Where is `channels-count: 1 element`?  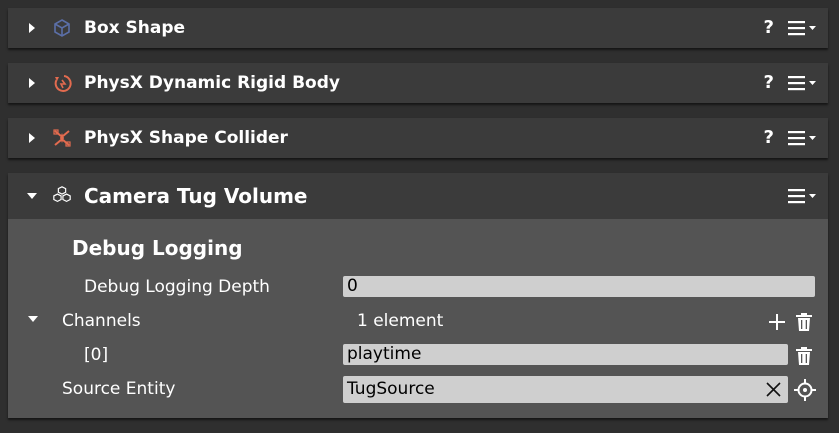 channels-count: 1 element is located at coordinates (400, 321).